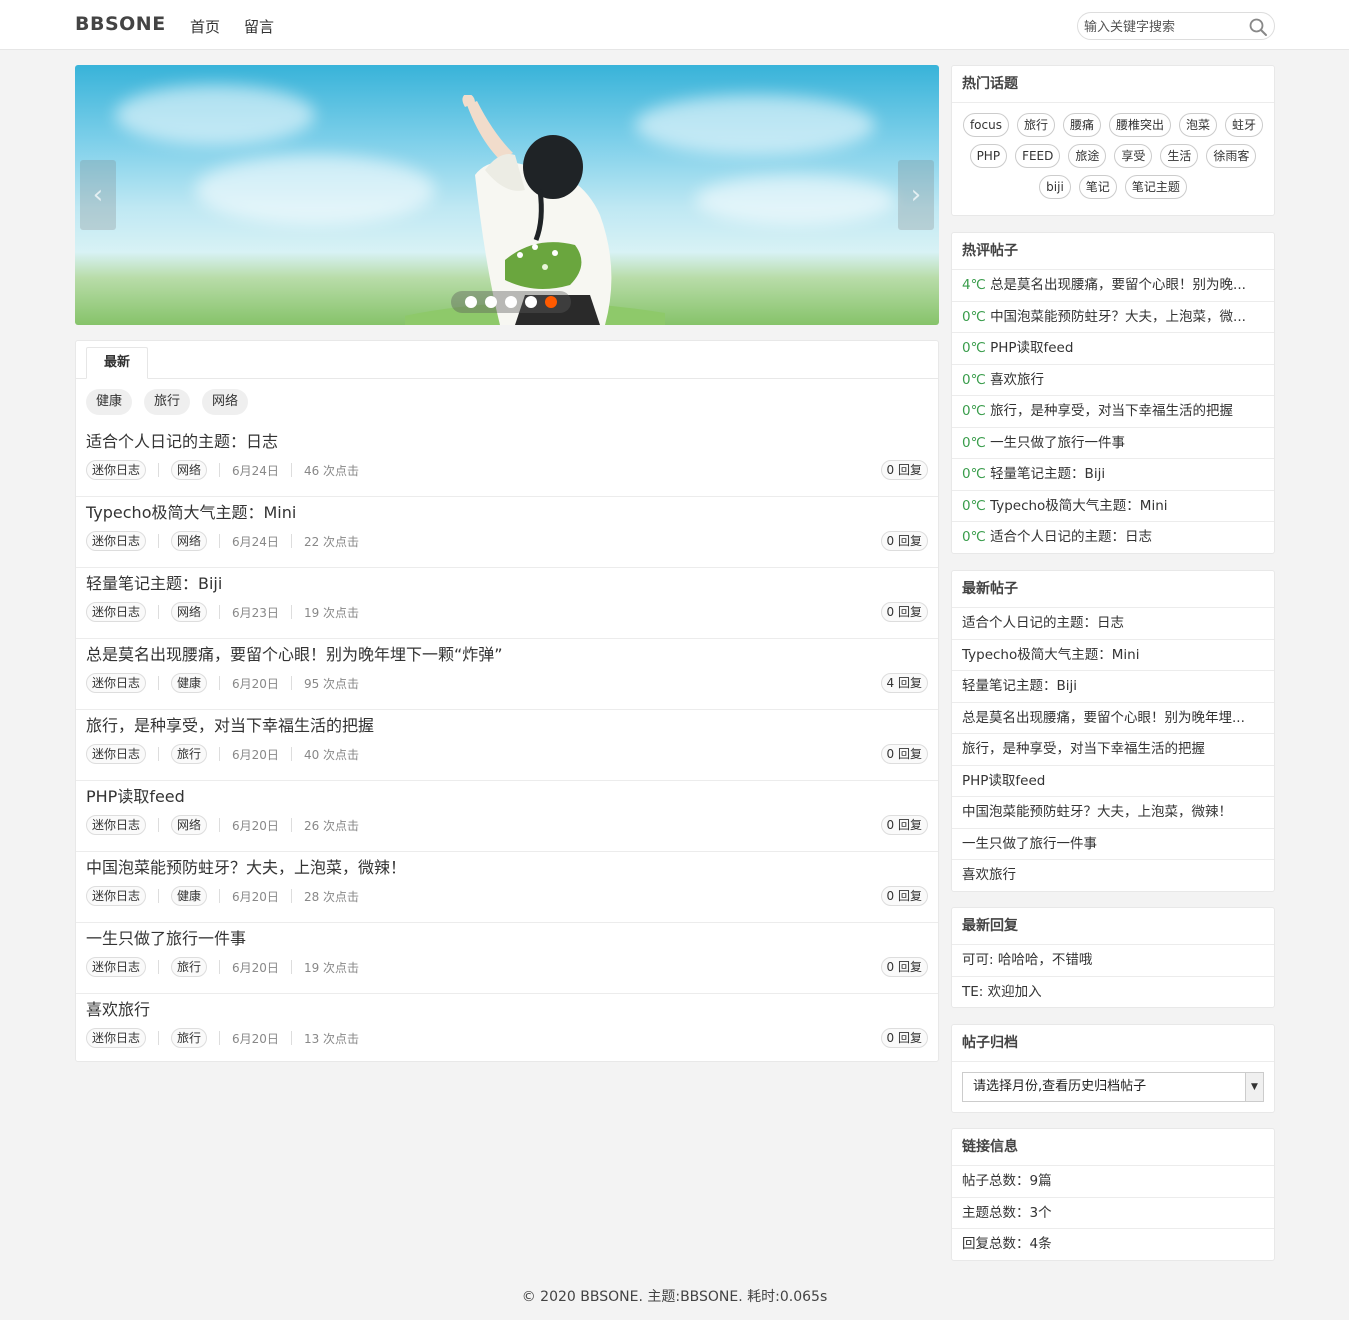 Image resolution: width=1349 pixels, height=1320 pixels. Describe the element at coordinates (1164, 27) in the screenshot. I see `search-input` at that location.